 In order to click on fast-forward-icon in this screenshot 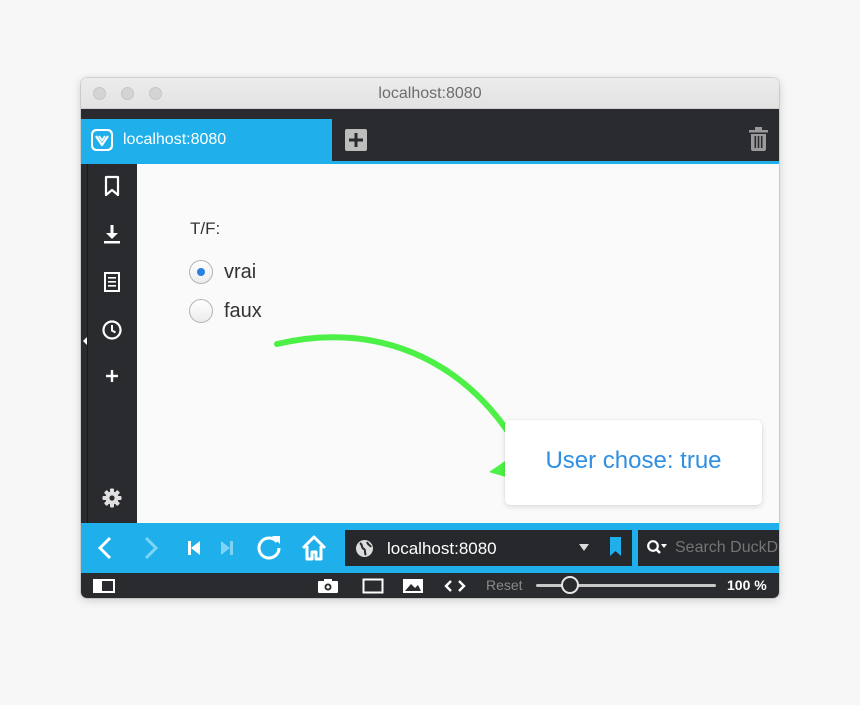, I will do `click(227, 548)`.